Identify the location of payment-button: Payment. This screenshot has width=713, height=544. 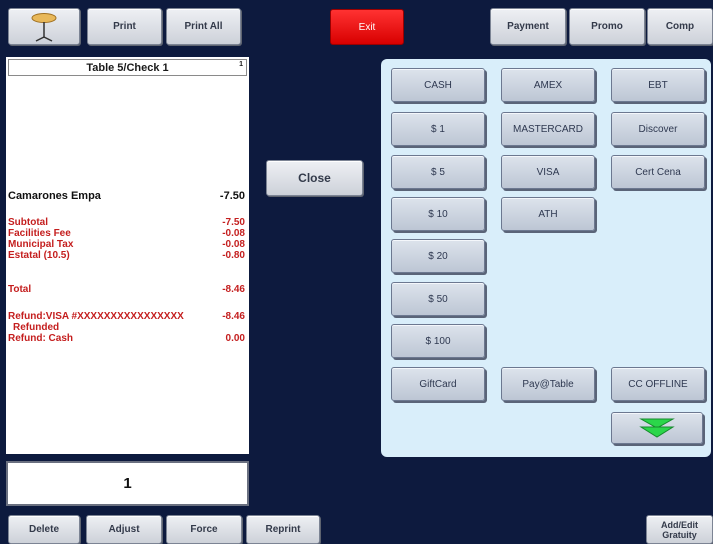
(528, 26).